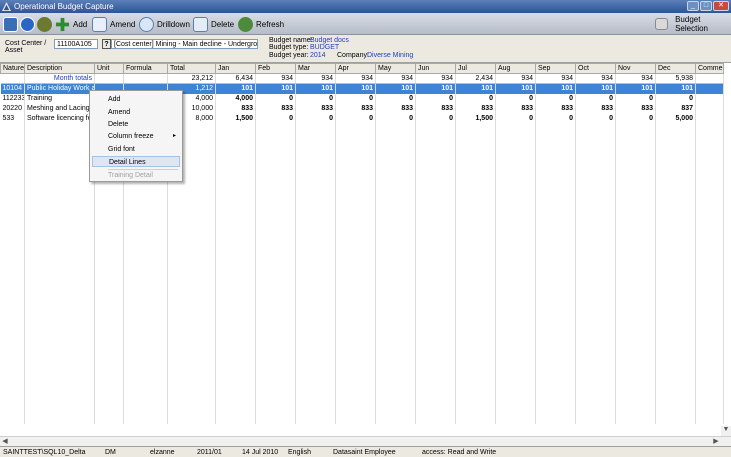 This screenshot has height=457, width=731. What do you see at coordinates (261, 24) in the screenshot?
I see `refresh-button: Refresh` at bounding box center [261, 24].